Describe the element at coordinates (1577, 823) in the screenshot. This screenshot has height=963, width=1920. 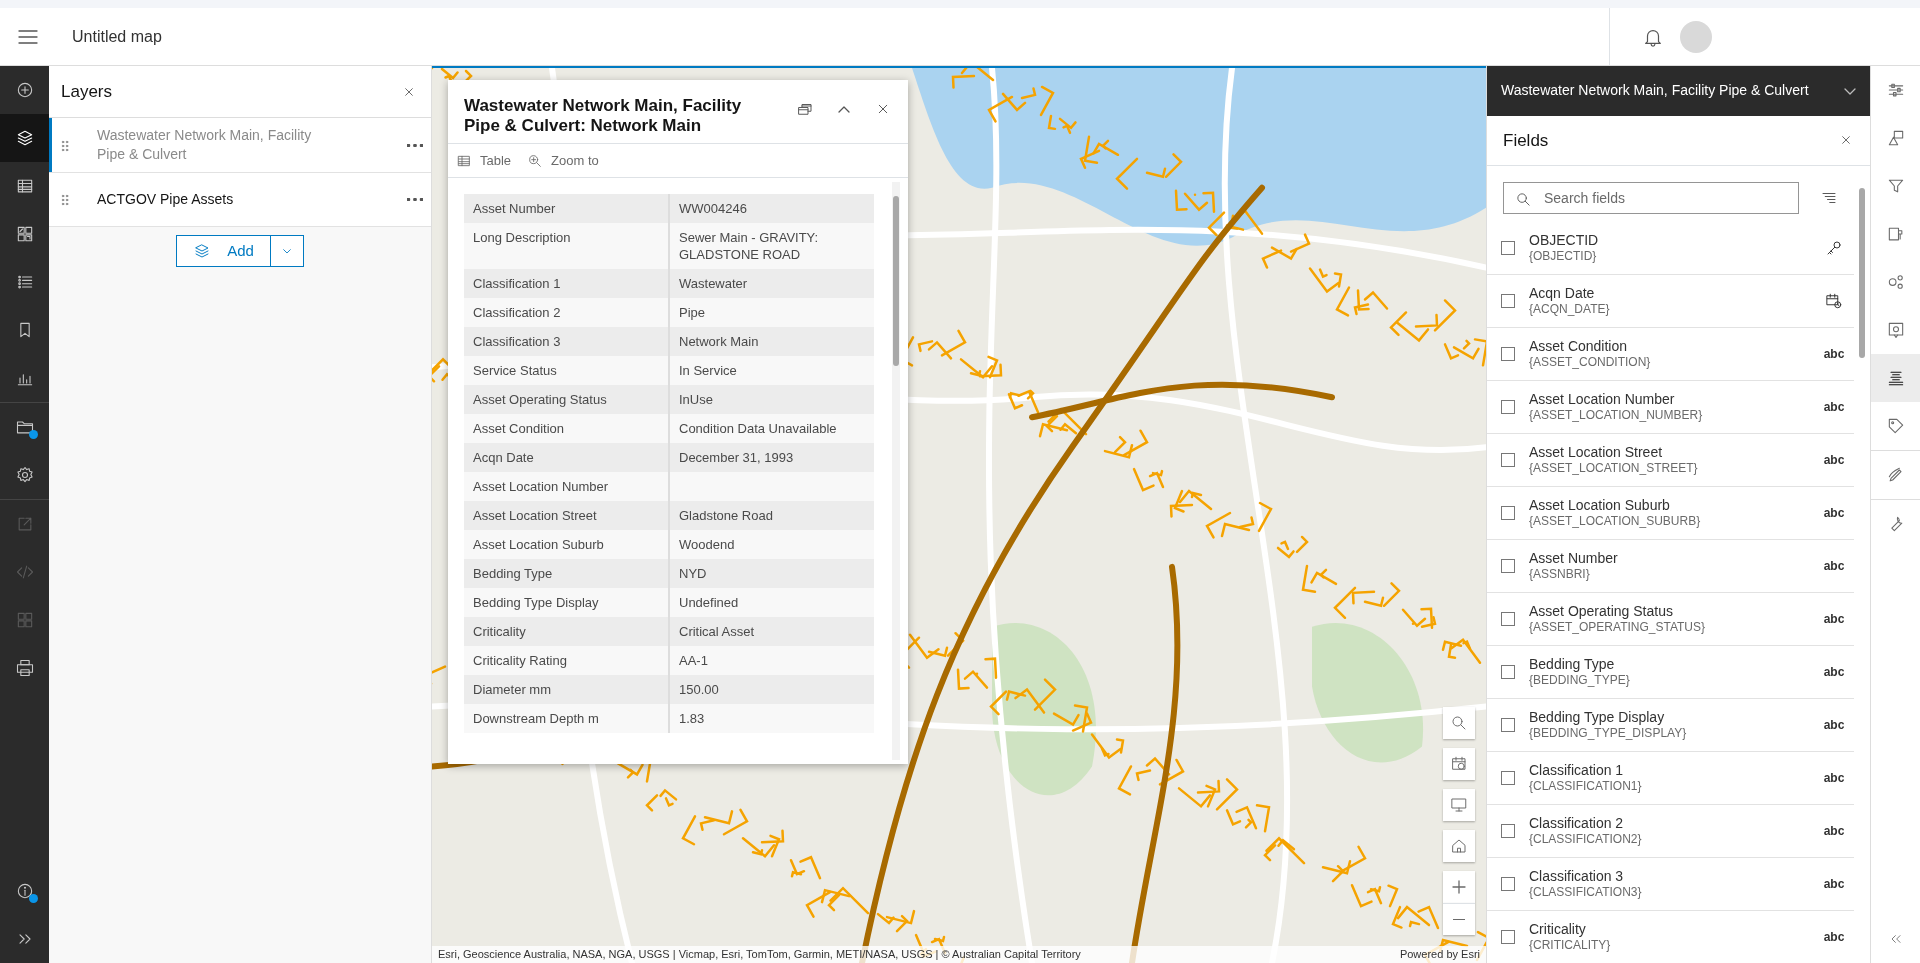
I see `field-name: Classification 2` at that location.